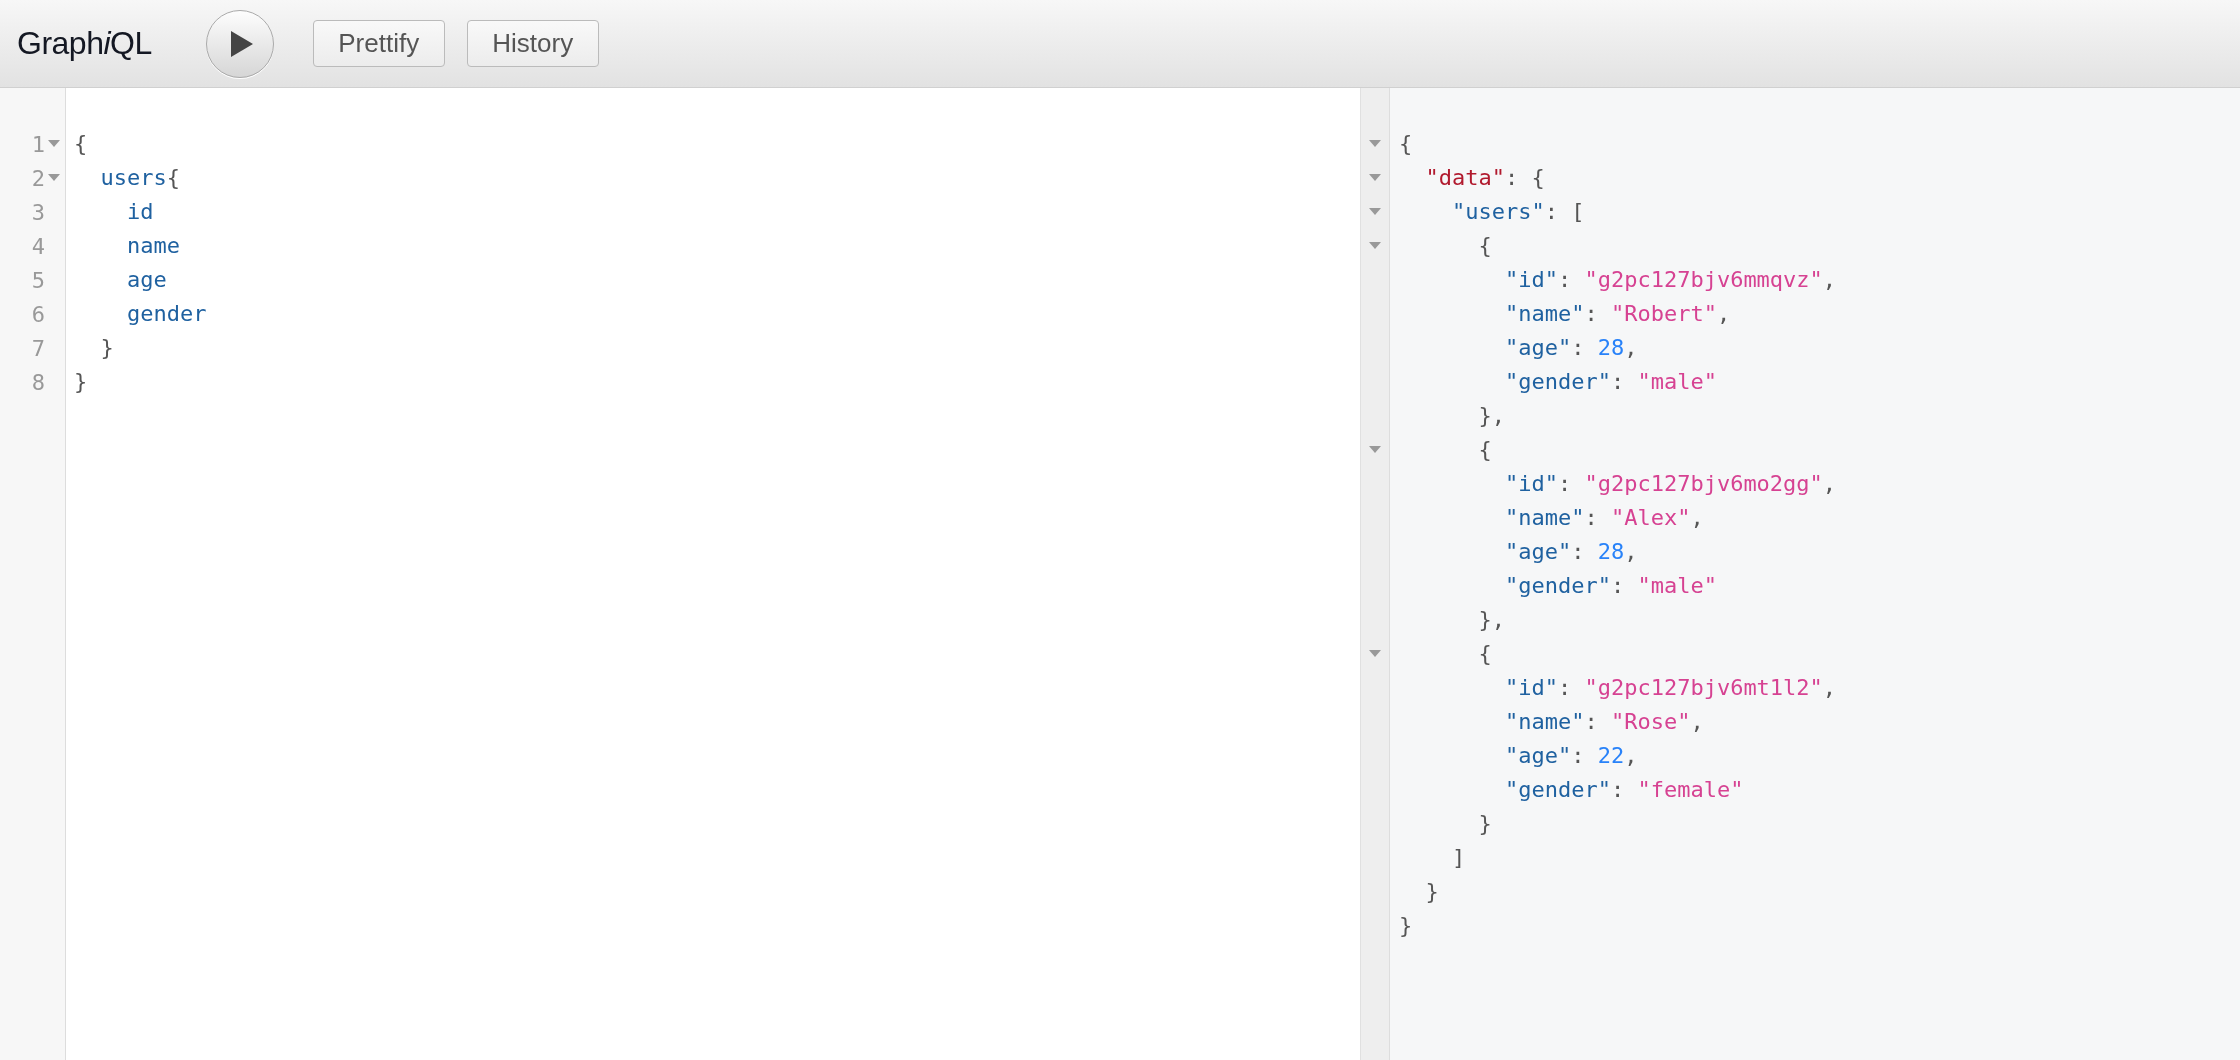  I want to click on query-field: age, so click(146, 279).